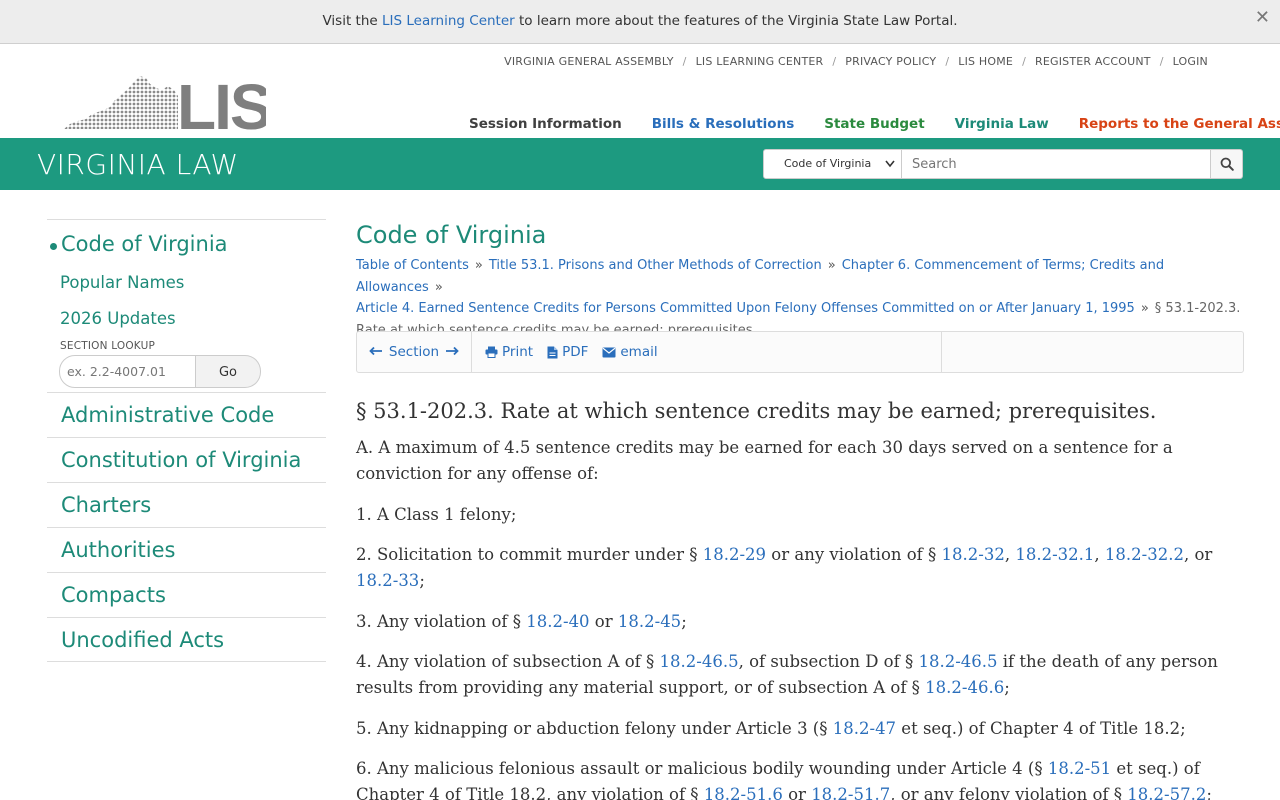  I want to click on file-pdf-icon, so click(552, 352).